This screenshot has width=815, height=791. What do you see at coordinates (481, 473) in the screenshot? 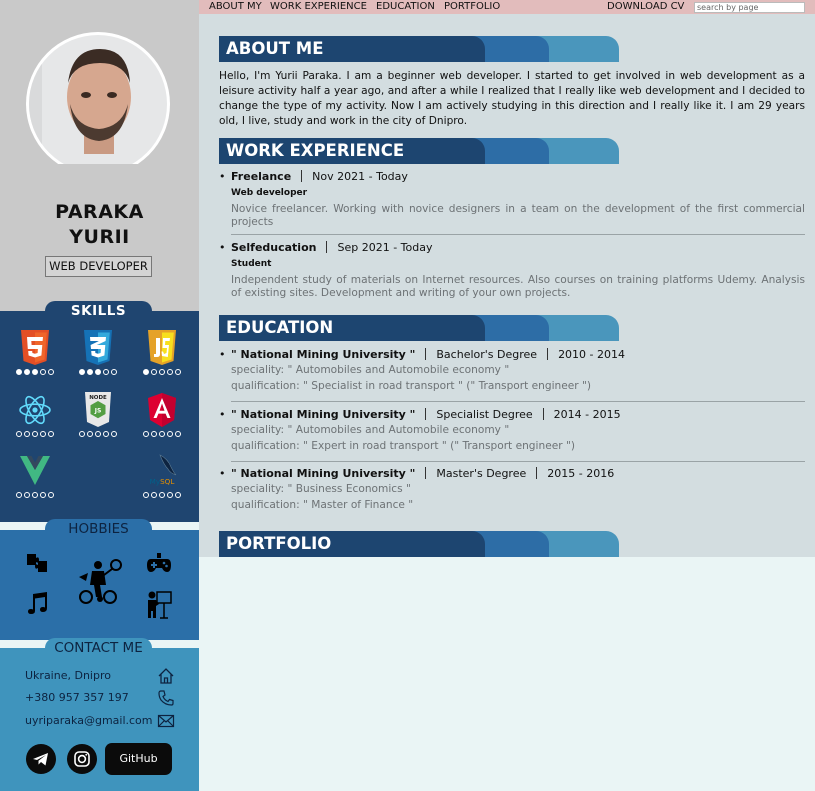
I see `education-degree: Master's Degree` at bounding box center [481, 473].